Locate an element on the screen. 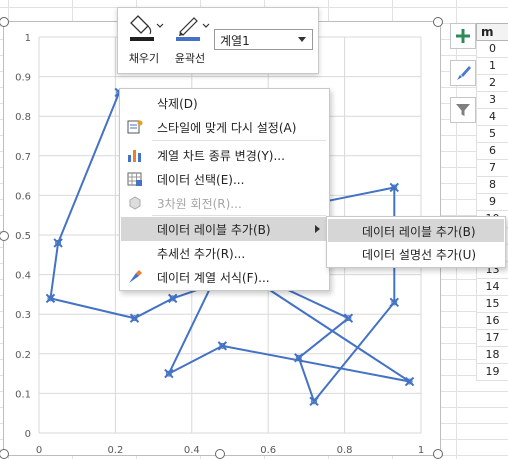 This screenshot has width=508, height=459. outline-button: 윤곽선 is located at coordinates (190, 40).